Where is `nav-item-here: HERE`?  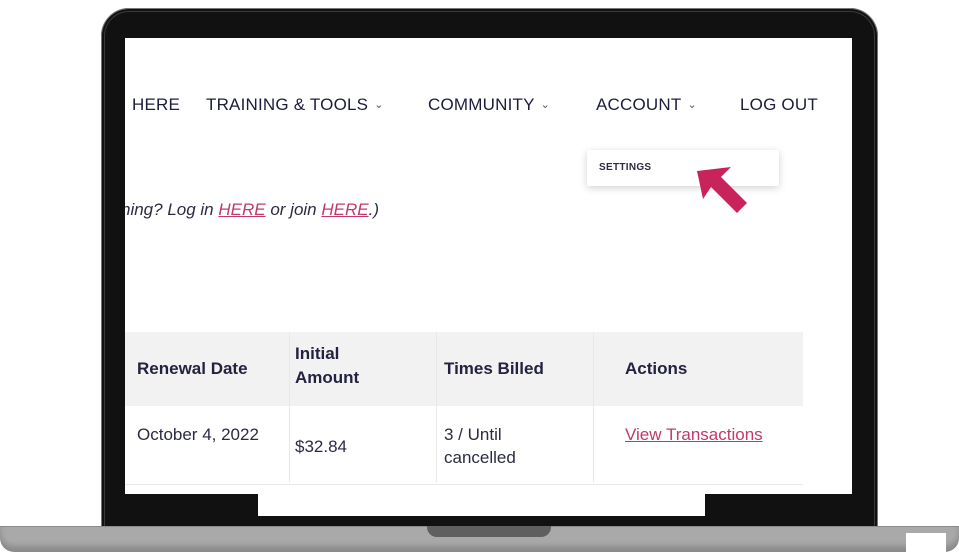 nav-item-here: HERE is located at coordinates (156, 105).